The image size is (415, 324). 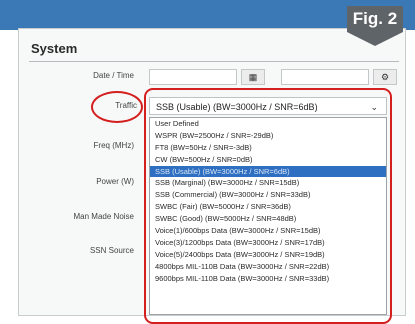 I want to click on calendar-button: ▦, so click(x=253, y=77).